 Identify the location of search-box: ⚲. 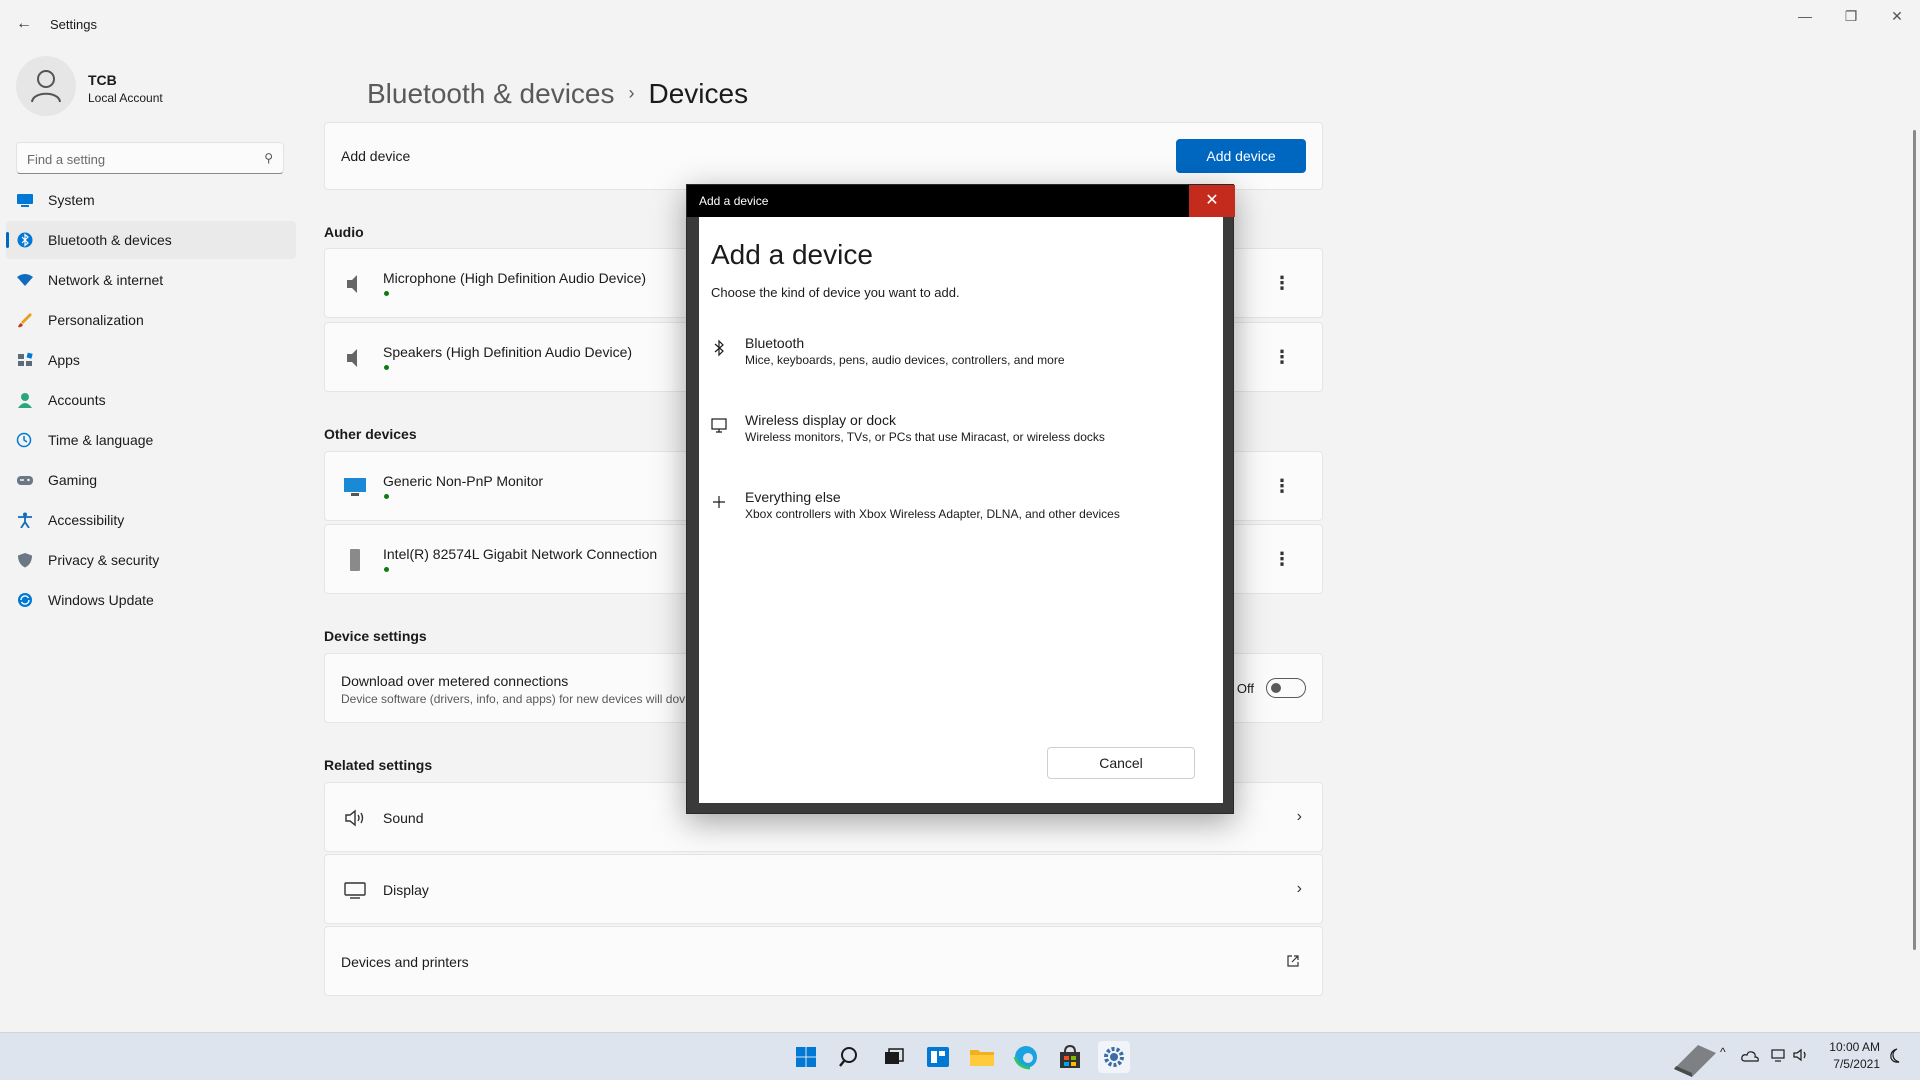
(150, 158).